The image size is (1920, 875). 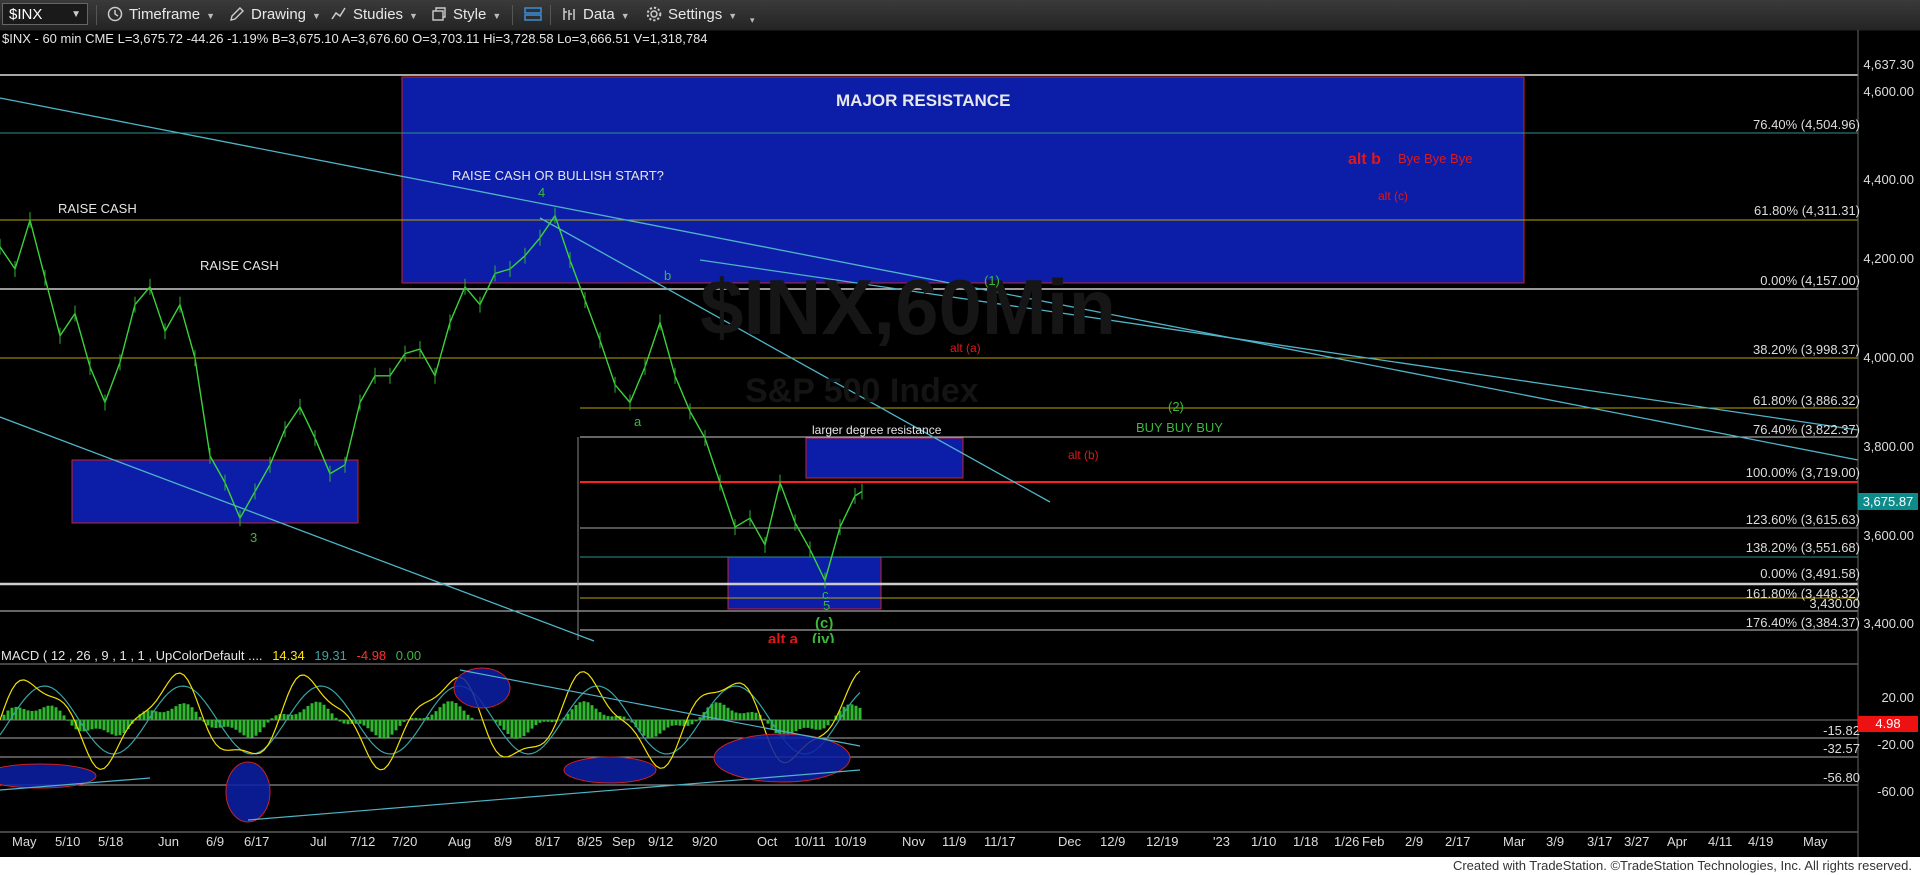 I want to click on price-tick: 4,400.00, so click(x=1888, y=179).